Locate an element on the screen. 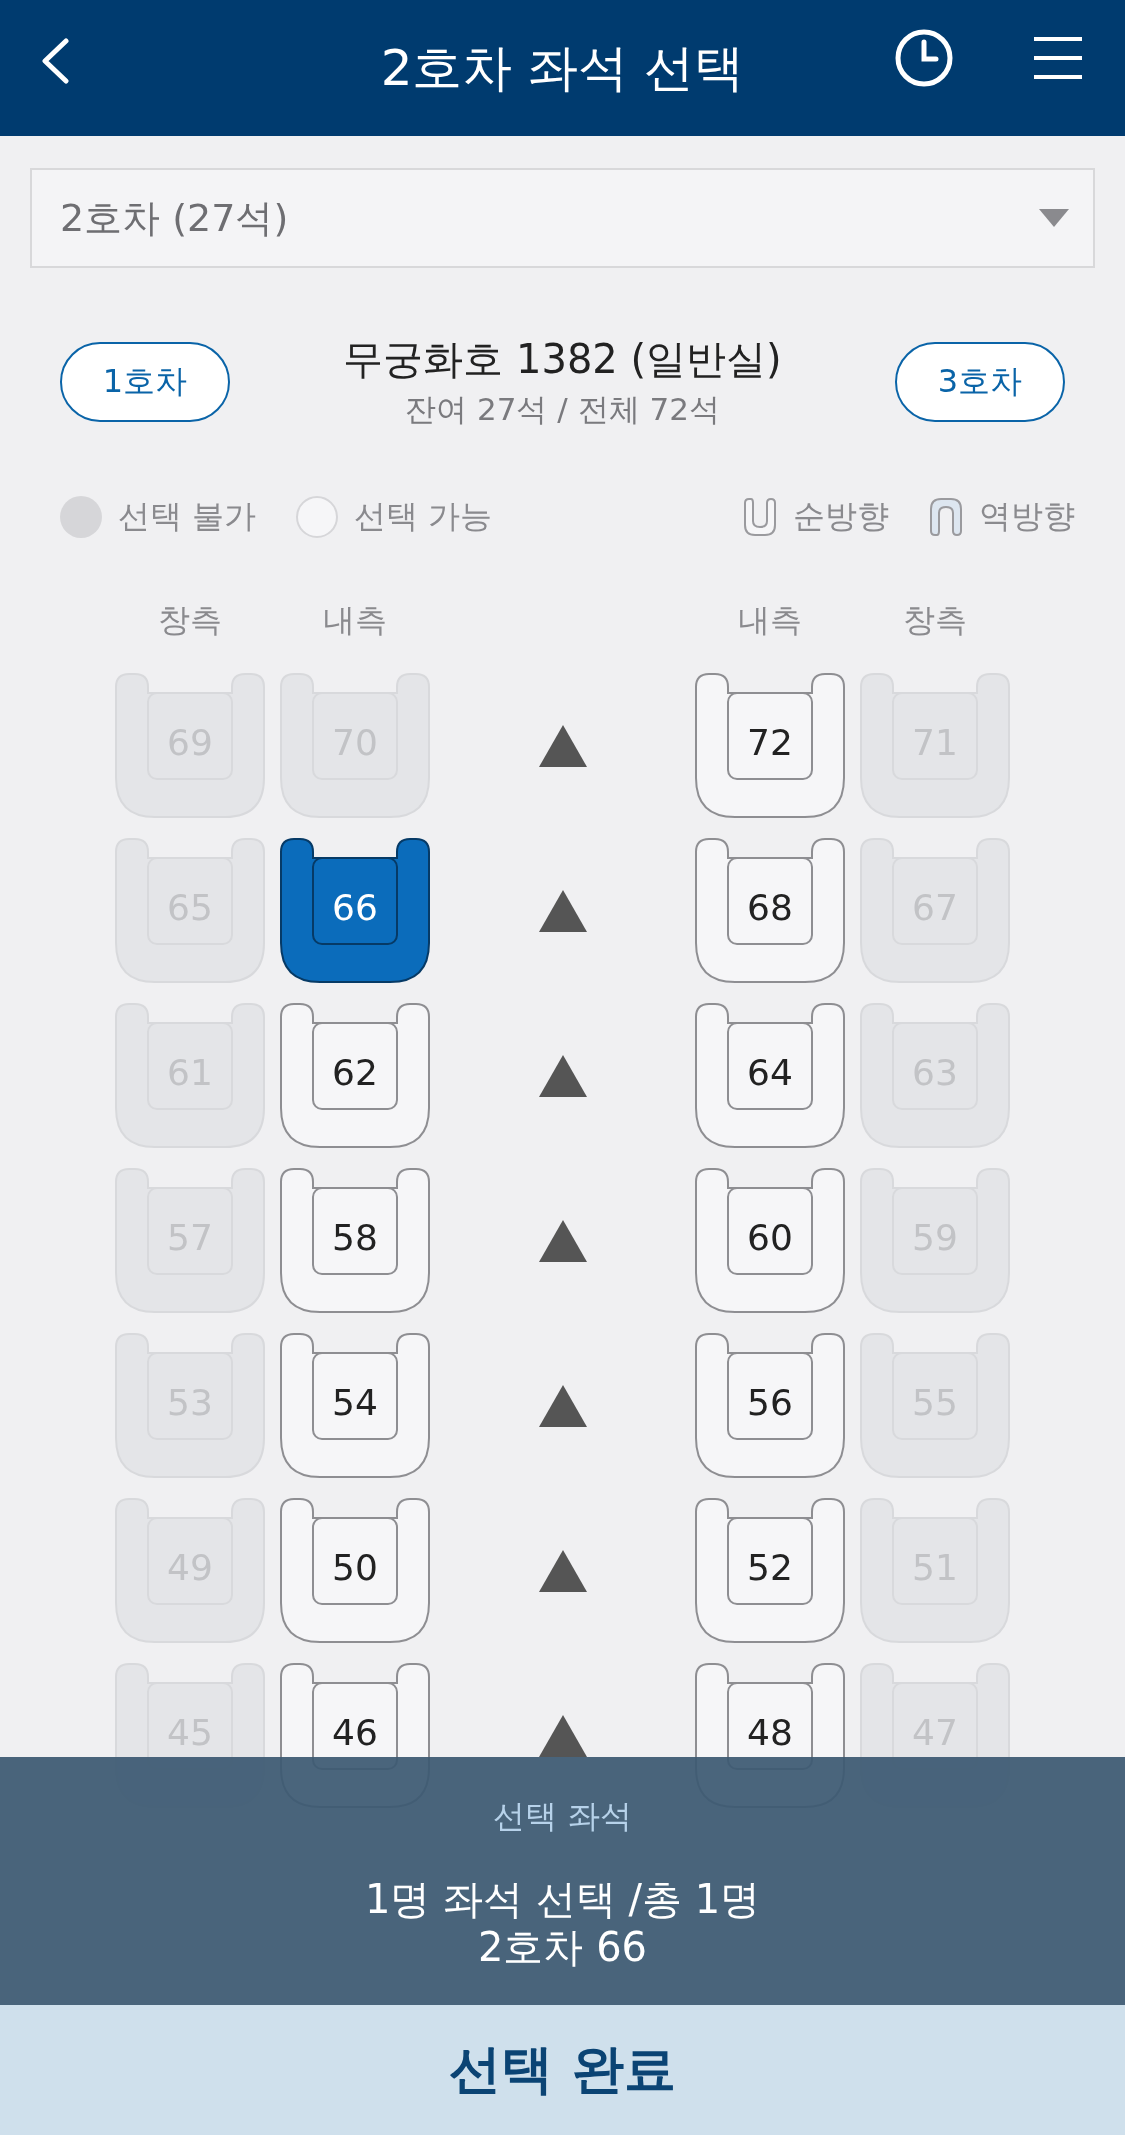 Image resolution: width=1125 pixels, height=2135 pixels. seat-button: 54 is located at coordinates (355, 1405).